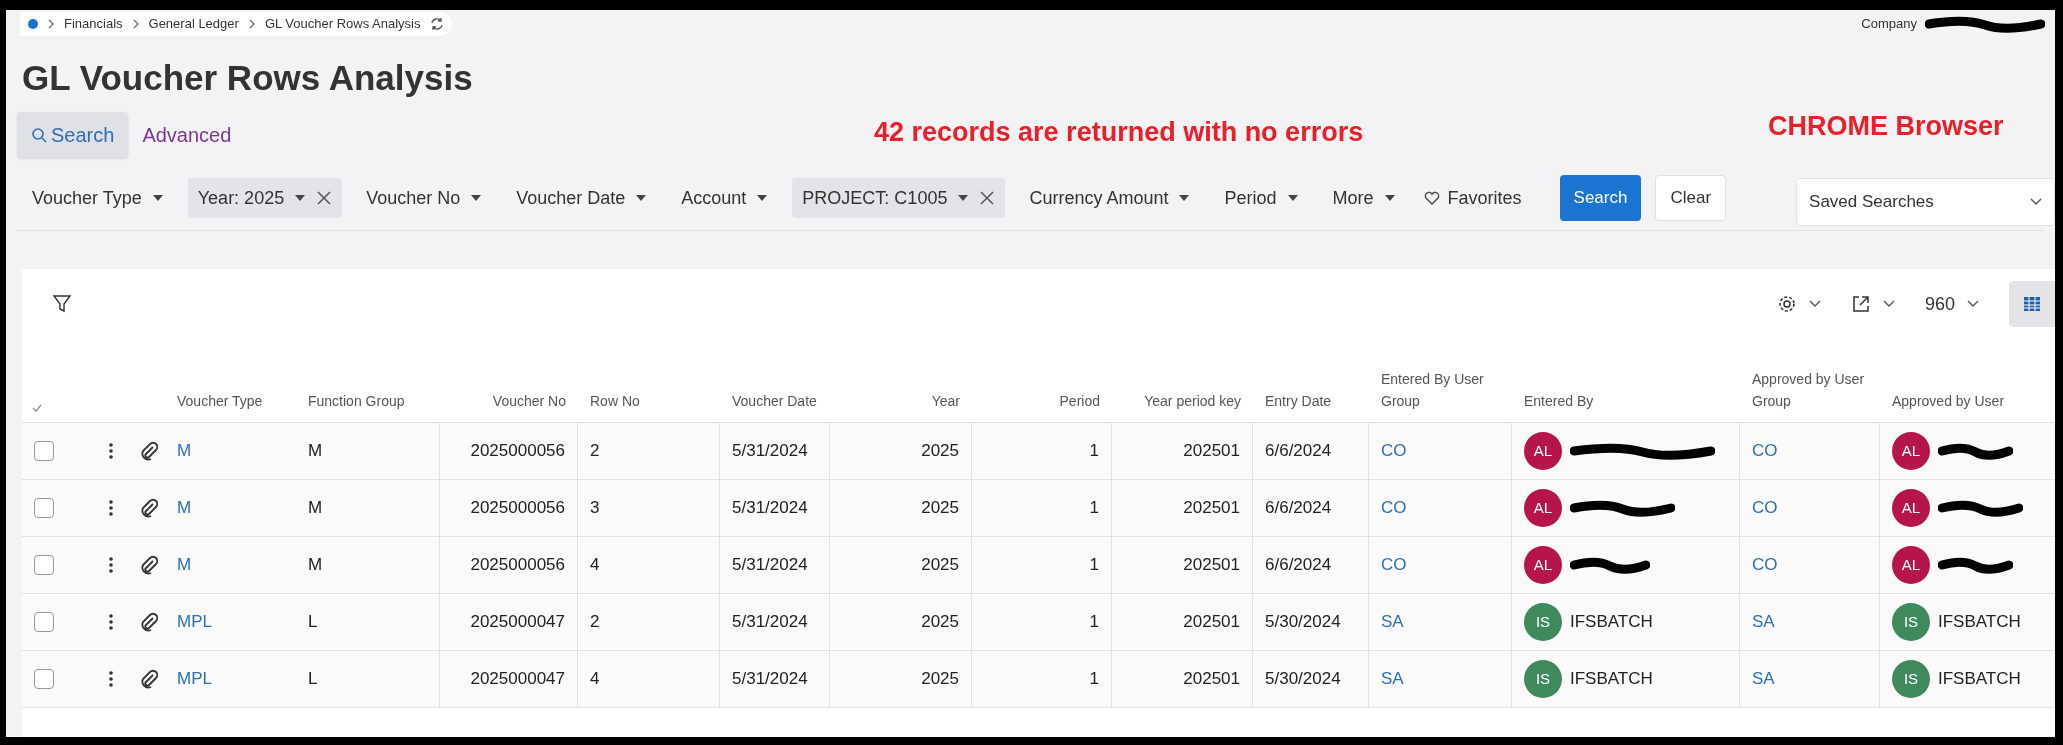 The width and height of the screenshot is (2063, 745). I want to click on breadcrumb-link: Financials, so click(93, 24).